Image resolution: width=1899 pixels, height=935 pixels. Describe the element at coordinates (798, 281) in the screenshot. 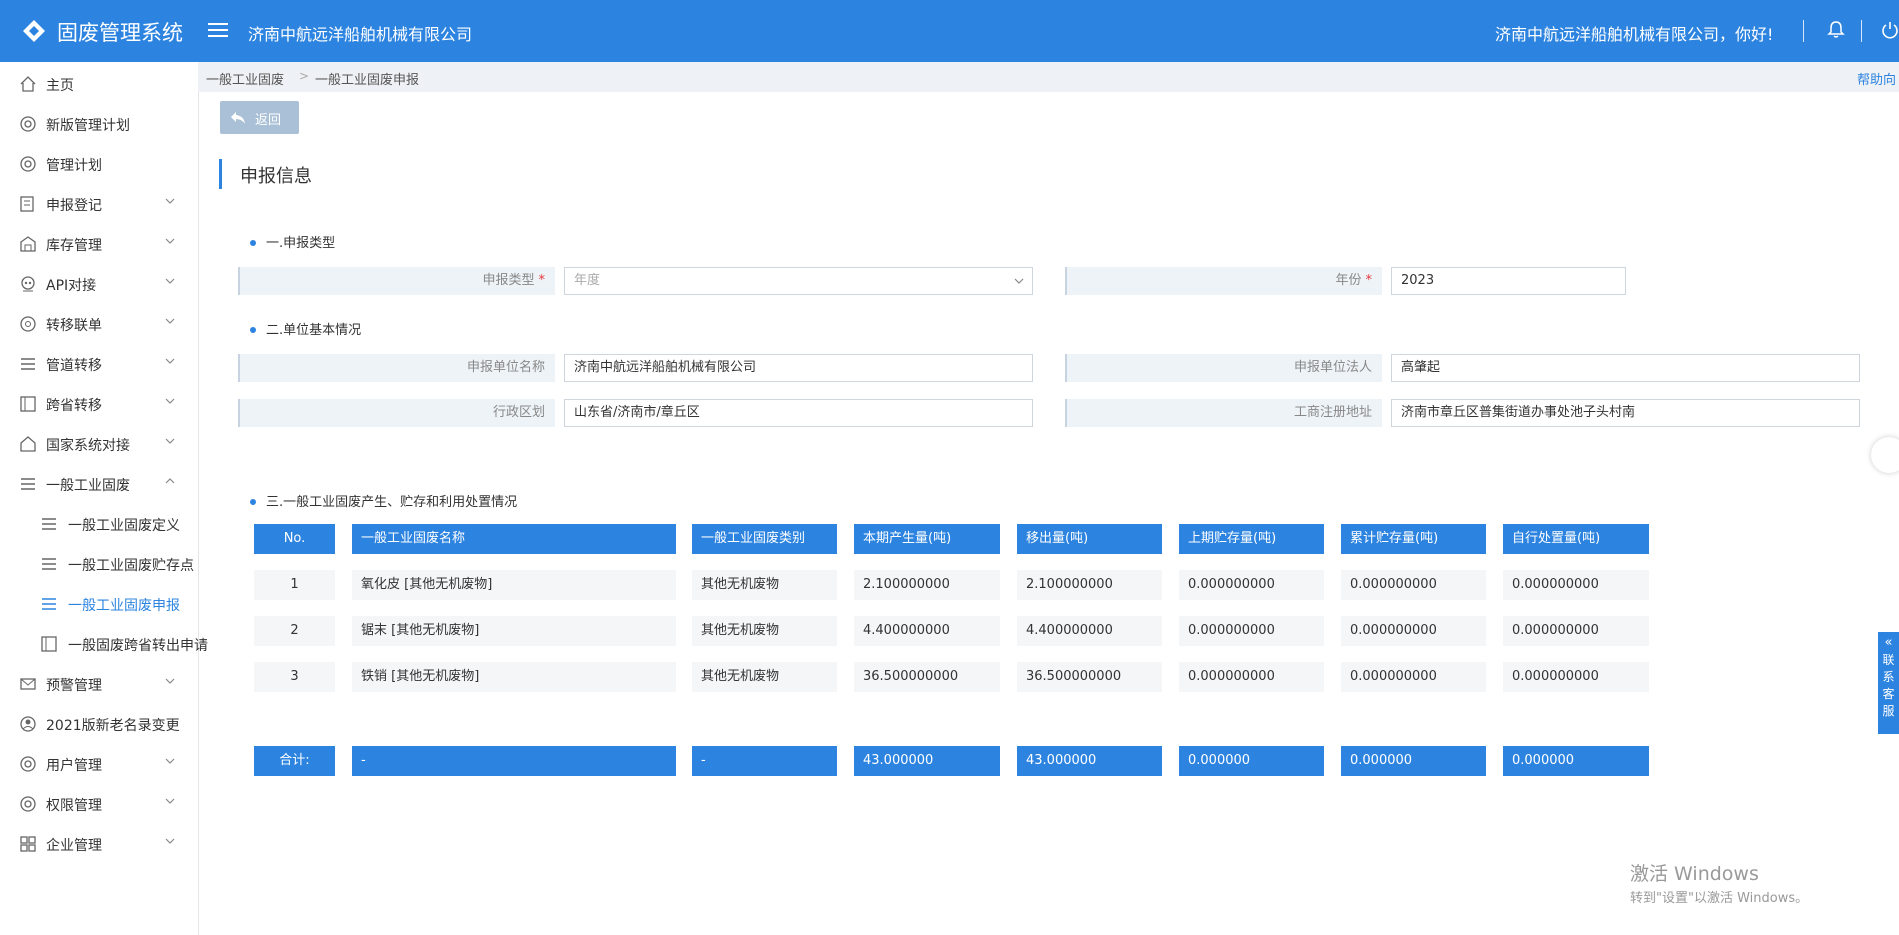

I see `declaration-type-select: 年度` at that location.